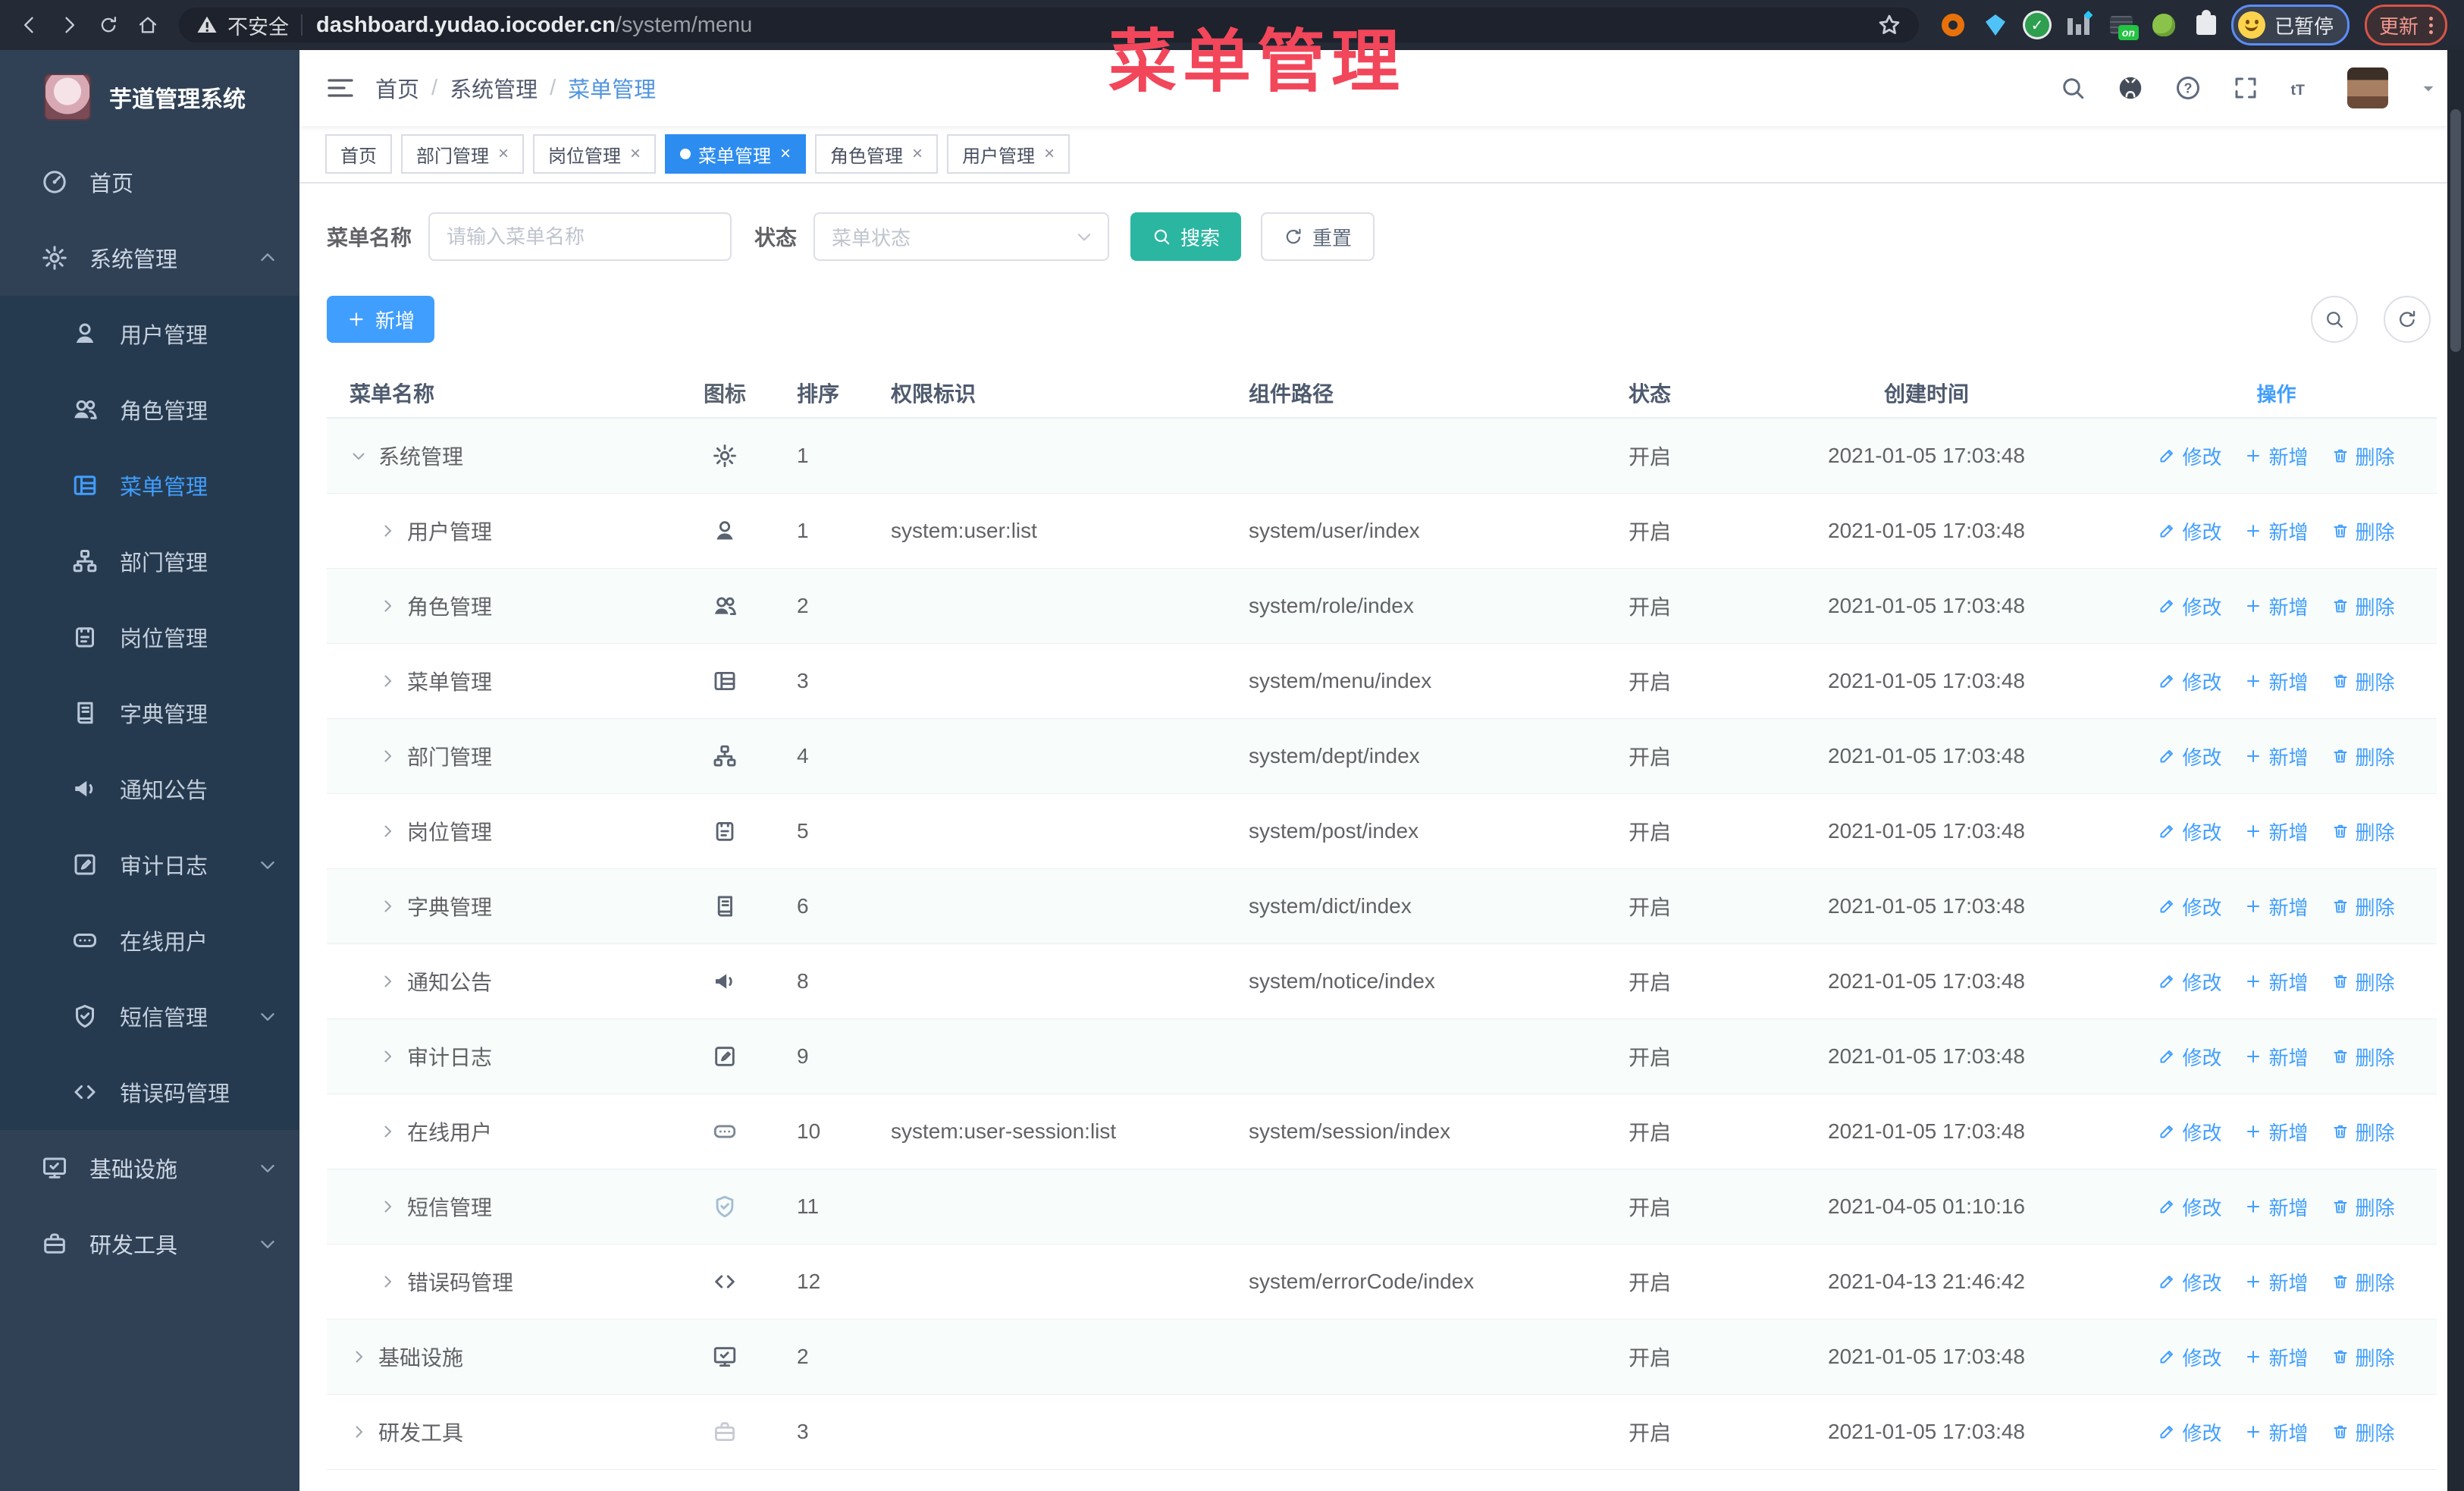 The image size is (2464, 1491). What do you see at coordinates (580, 236) in the screenshot?
I see `menu-name-input` at bounding box center [580, 236].